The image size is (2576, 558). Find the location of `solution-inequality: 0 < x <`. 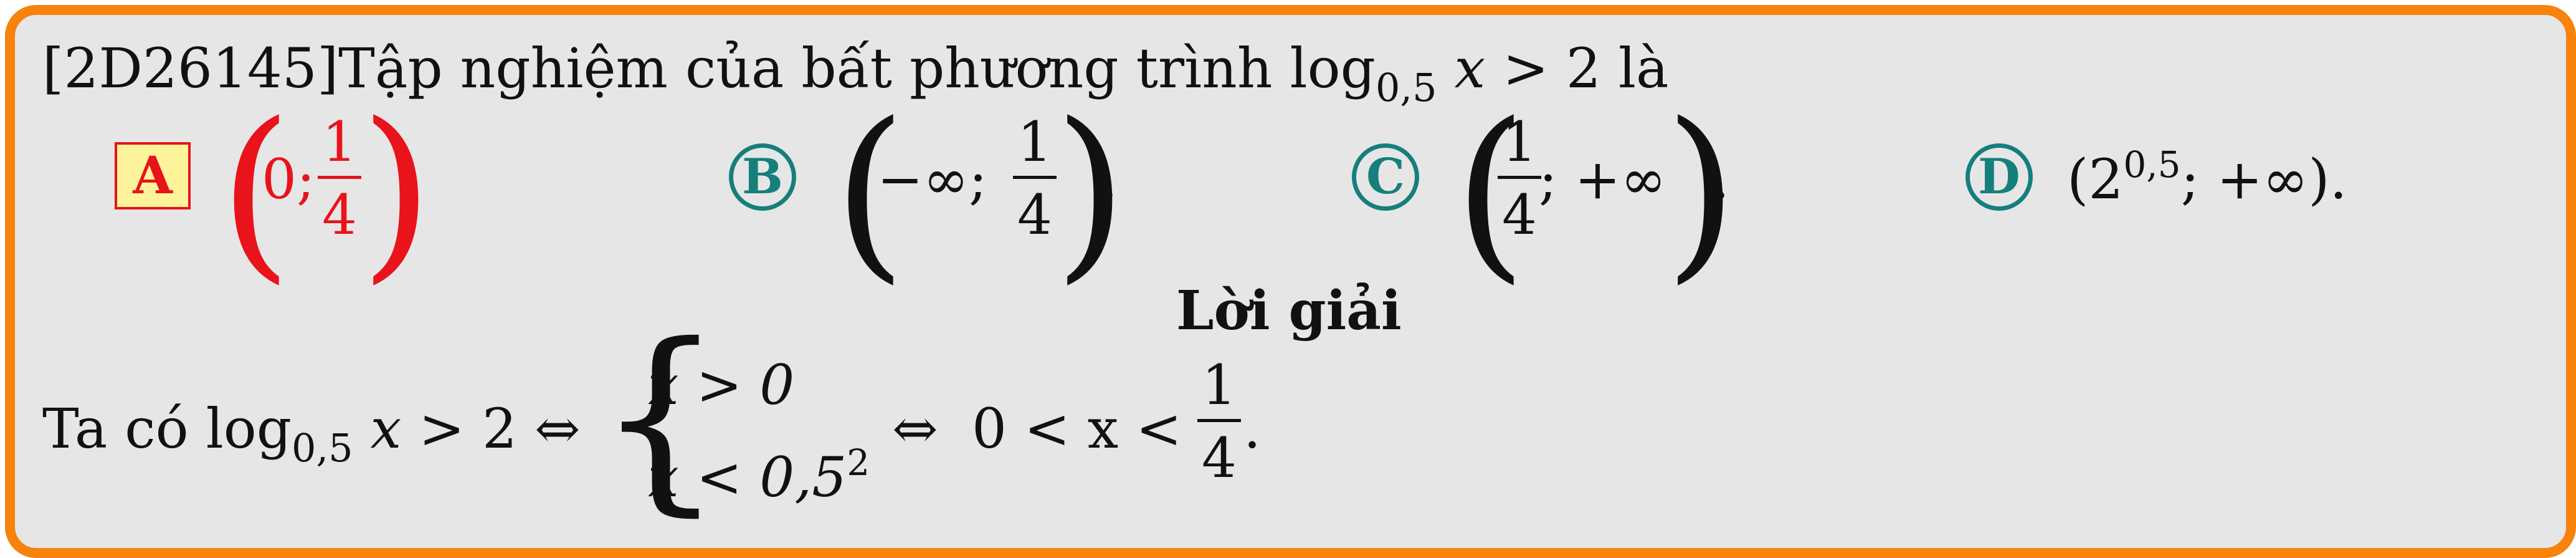

solution-inequality: 0 < x < is located at coordinates (1077, 429).